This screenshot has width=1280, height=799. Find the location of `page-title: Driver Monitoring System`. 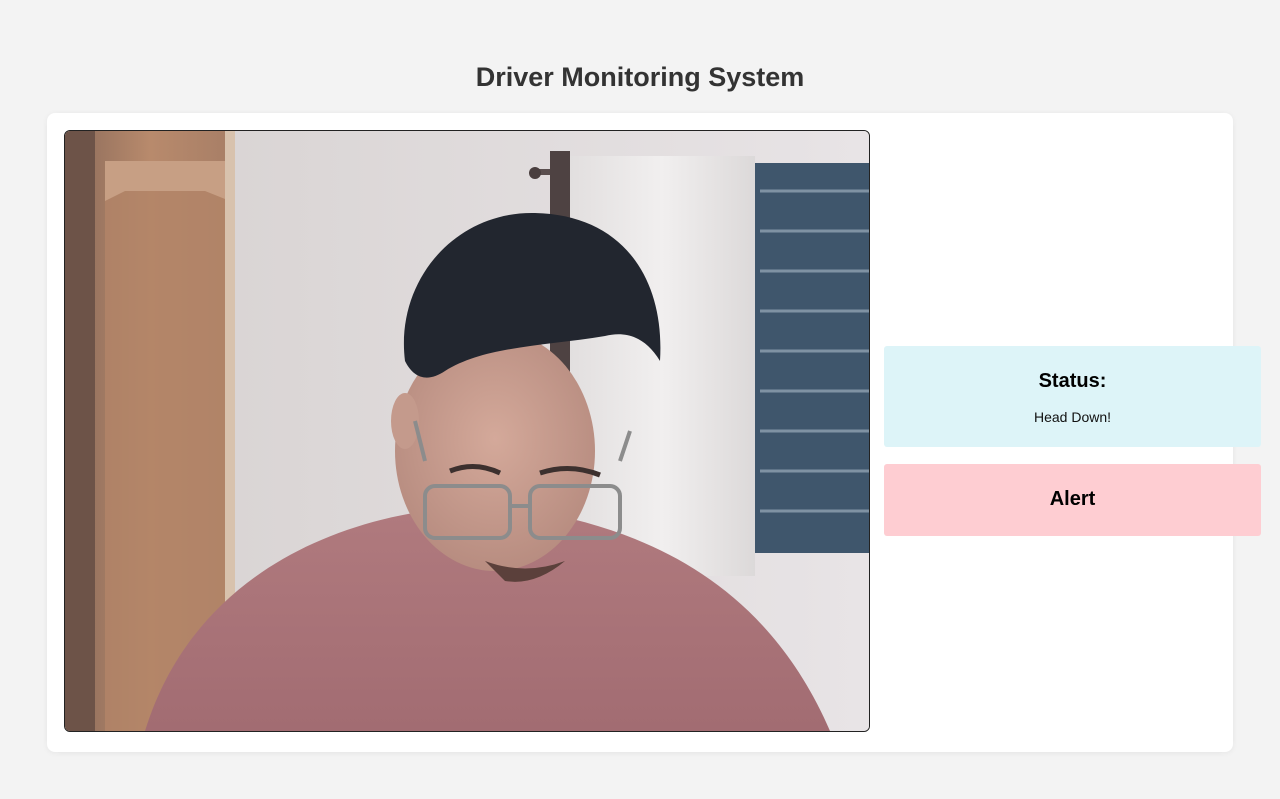

page-title: Driver Monitoring System is located at coordinates (640, 77).